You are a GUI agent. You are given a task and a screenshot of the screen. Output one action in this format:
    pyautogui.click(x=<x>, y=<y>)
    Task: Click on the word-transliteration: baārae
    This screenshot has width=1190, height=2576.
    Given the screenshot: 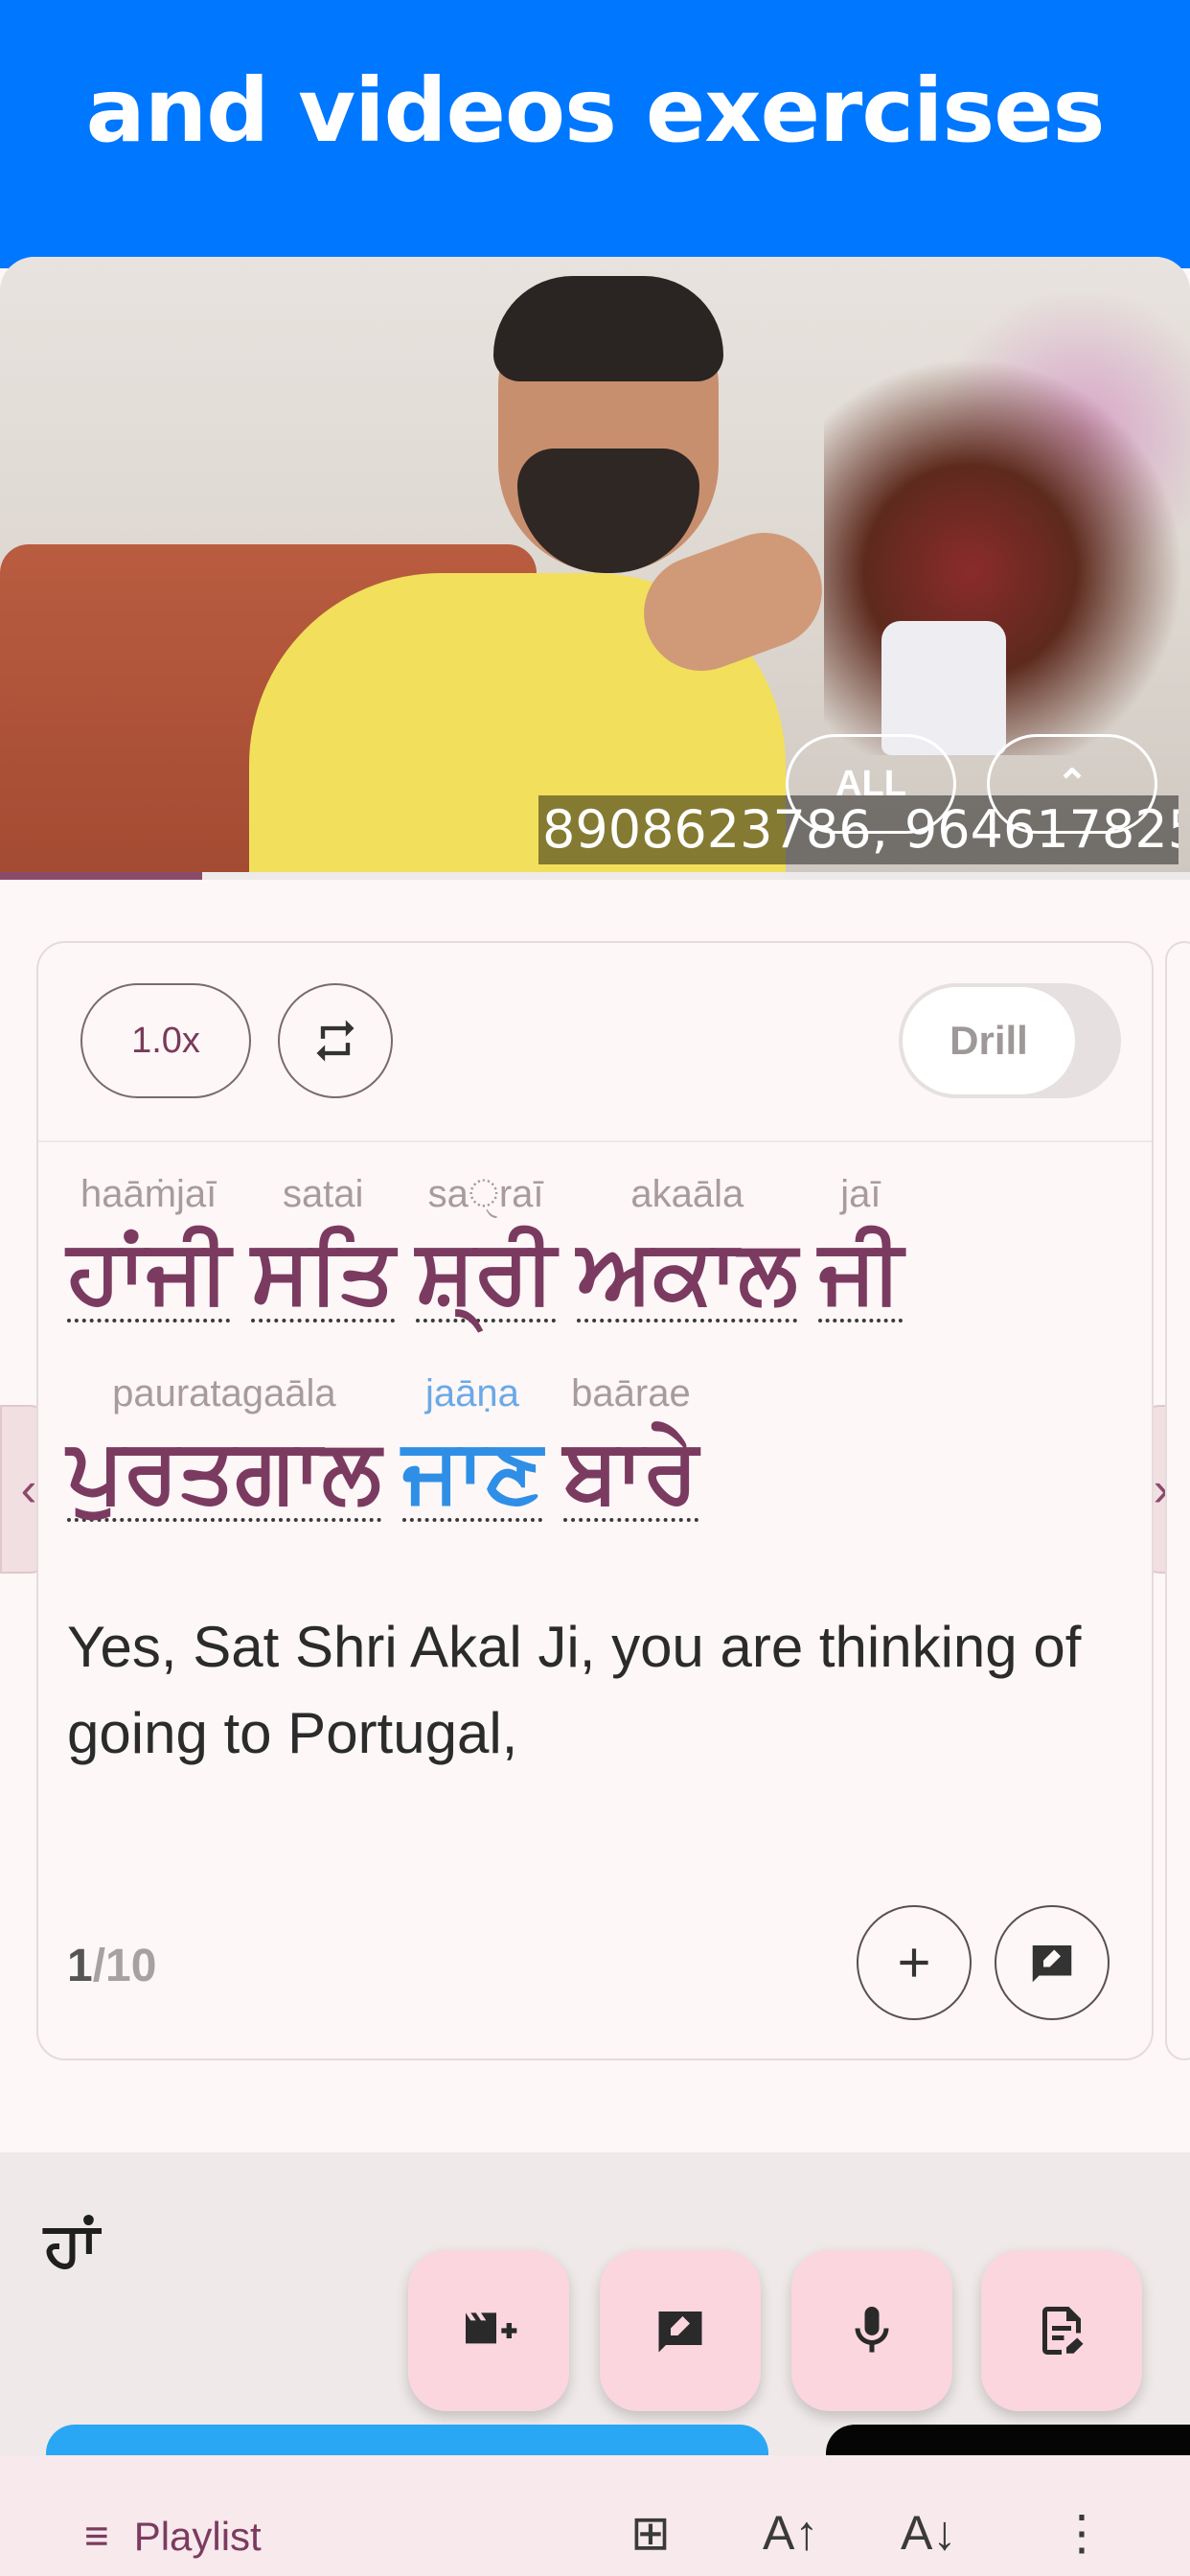 What is the action you would take?
    pyautogui.click(x=631, y=1393)
    